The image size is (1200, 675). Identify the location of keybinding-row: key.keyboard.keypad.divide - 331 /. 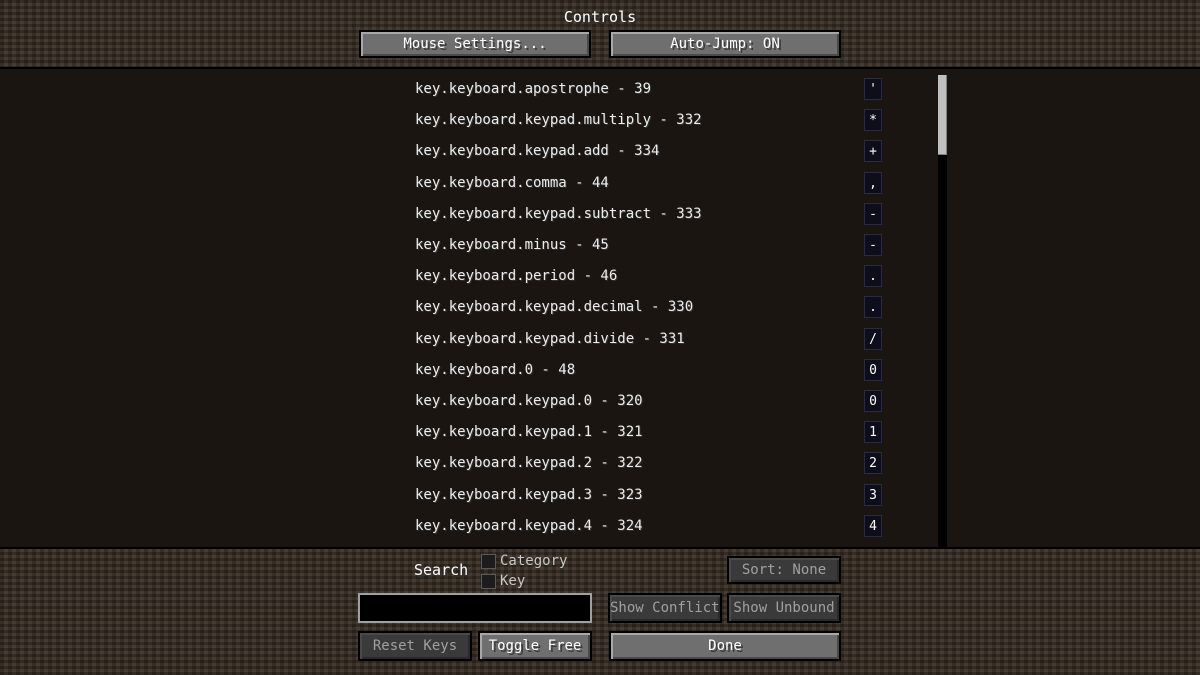
(600, 340).